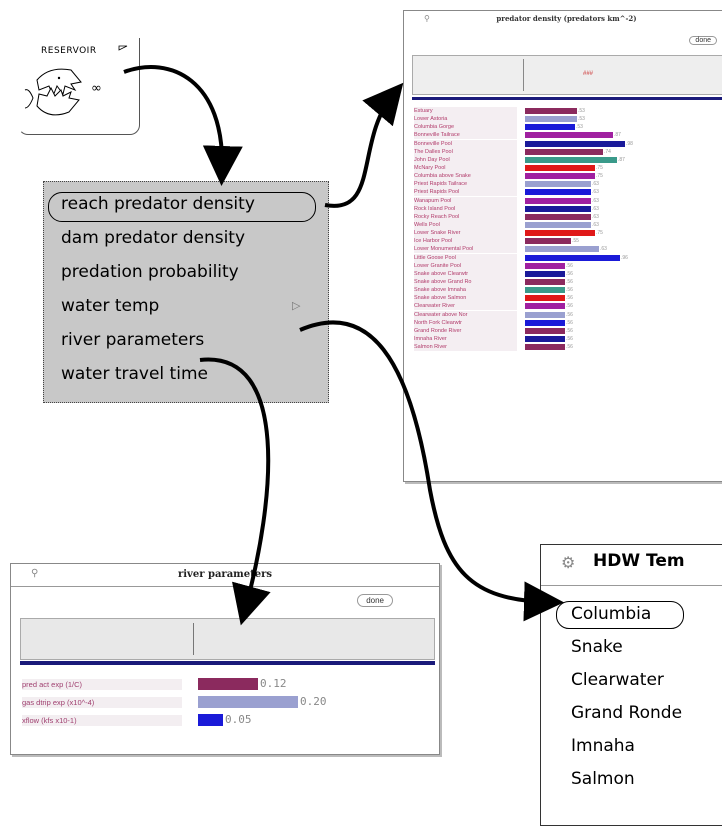 Image resolution: width=722 pixels, height=826 pixels. What do you see at coordinates (183, 125) in the screenshot?
I see `arrow-reservoir-to-menu` at bounding box center [183, 125].